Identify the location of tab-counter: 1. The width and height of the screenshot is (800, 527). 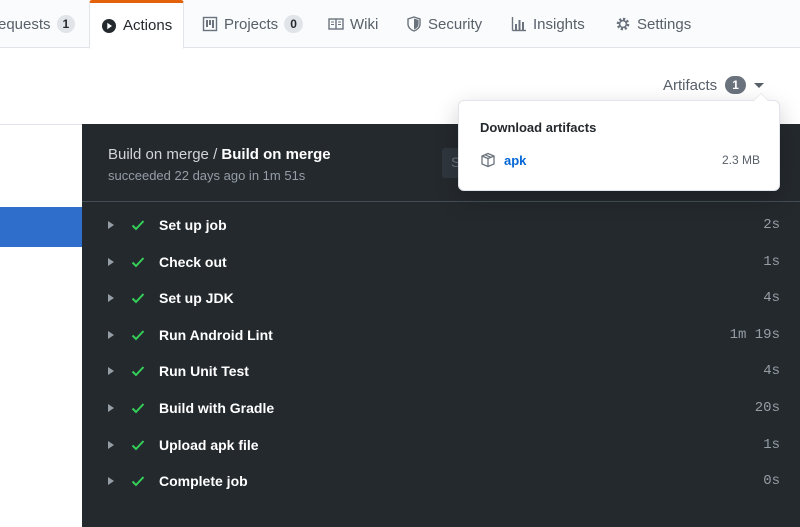
(66, 24).